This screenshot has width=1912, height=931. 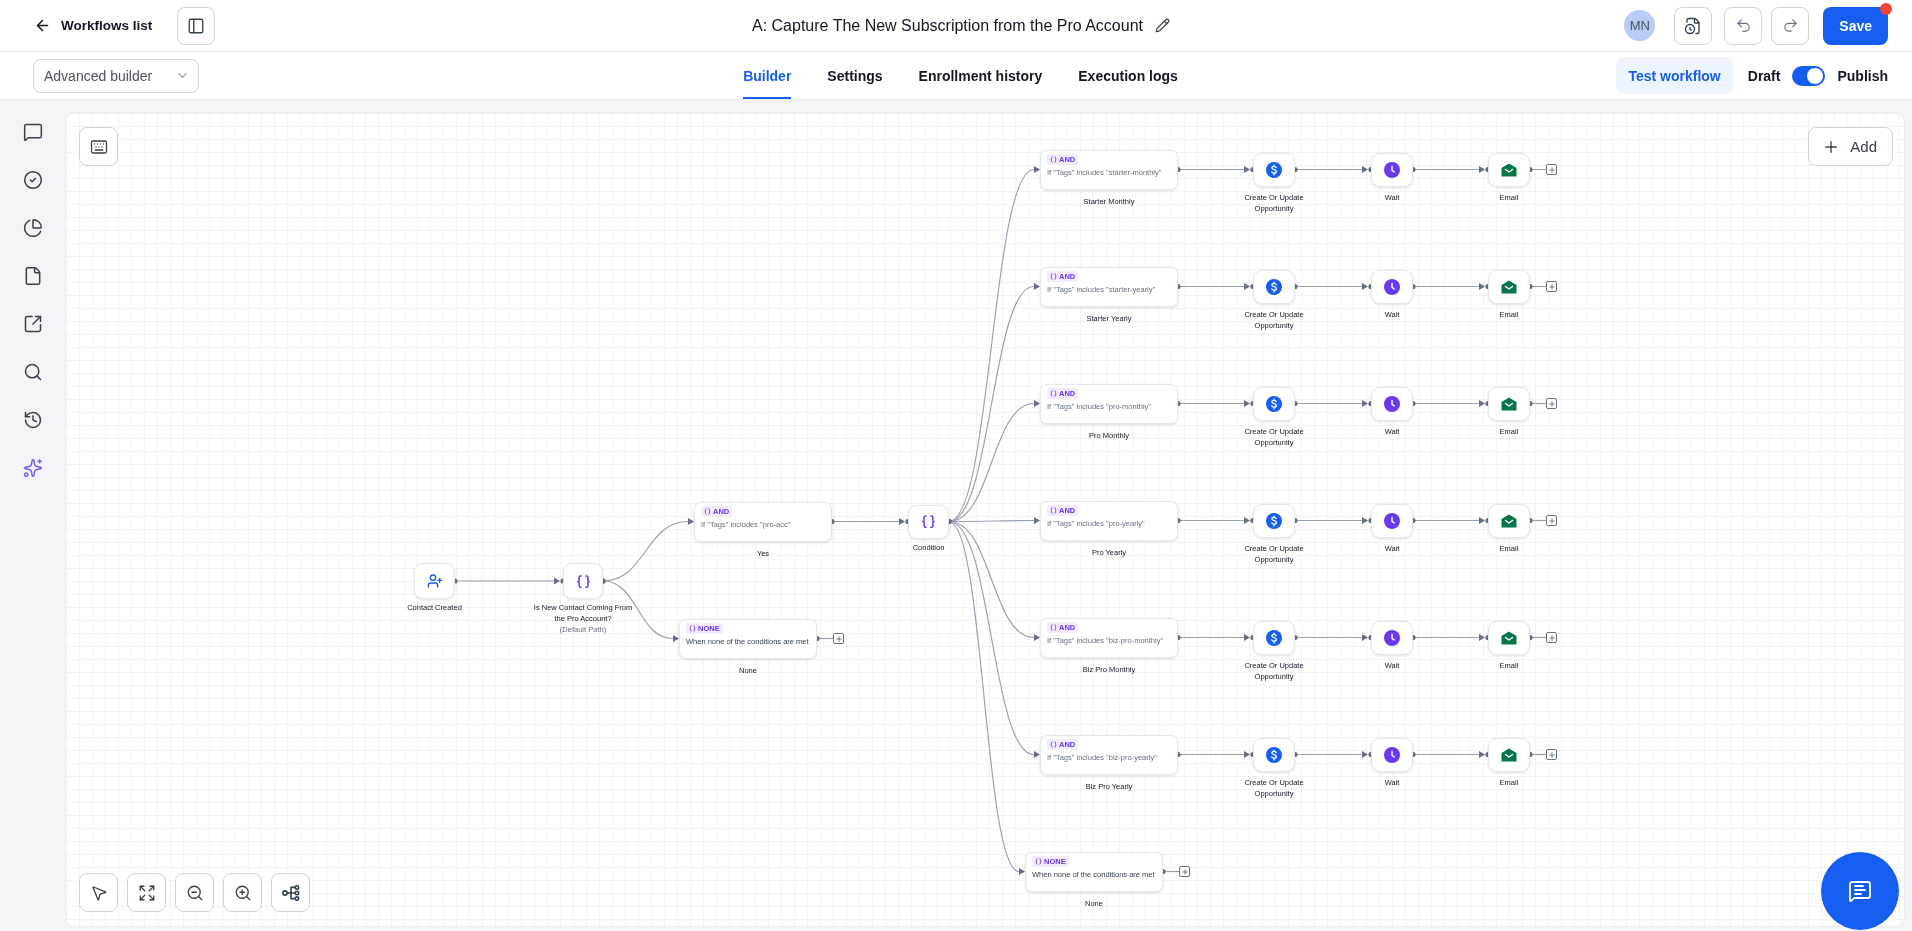 I want to click on panel-toggle-button, so click(x=196, y=25).